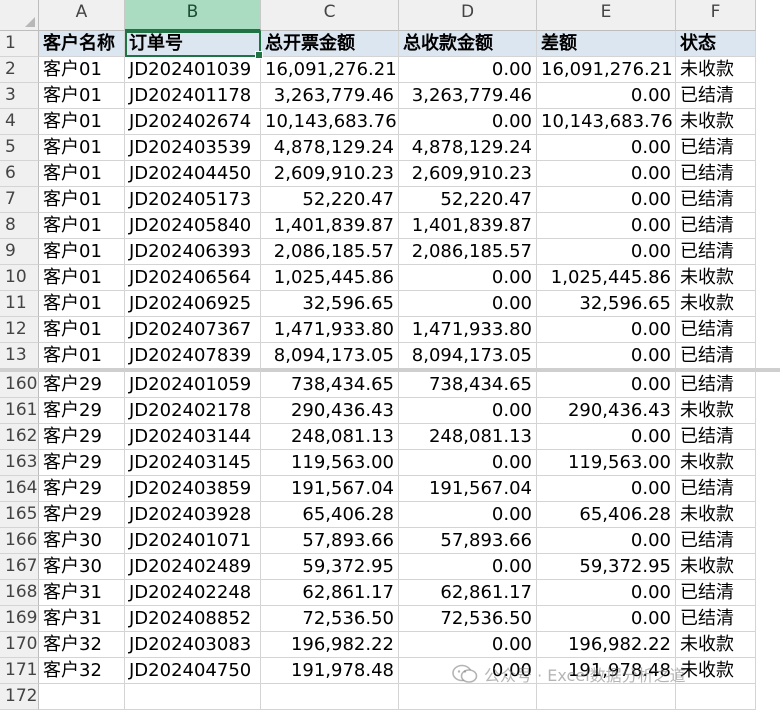 Image resolution: width=780 pixels, height=710 pixels. I want to click on cell-difference: 16,091,276.21, so click(606, 70).